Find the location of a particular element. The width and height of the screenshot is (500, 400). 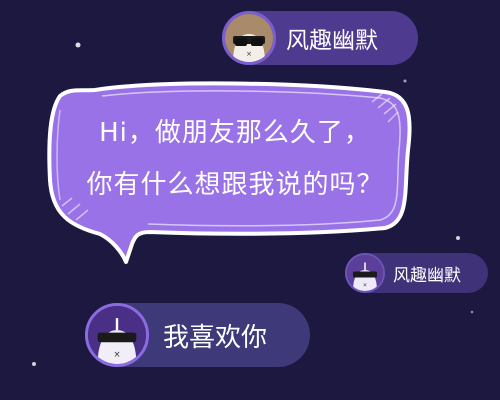

profile-pill-bottom: × 我喜欢你 is located at coordinates (197, 335).